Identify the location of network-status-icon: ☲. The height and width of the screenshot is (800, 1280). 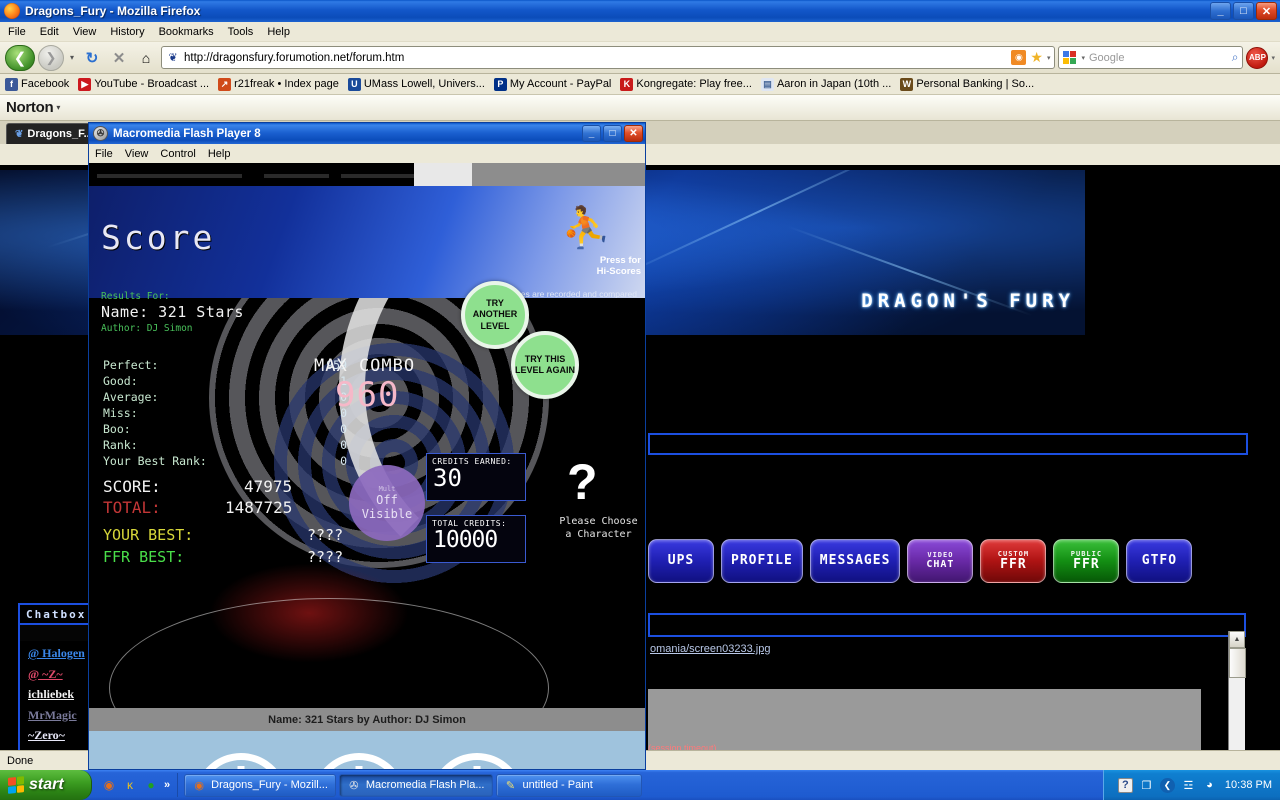
(1188, 785).